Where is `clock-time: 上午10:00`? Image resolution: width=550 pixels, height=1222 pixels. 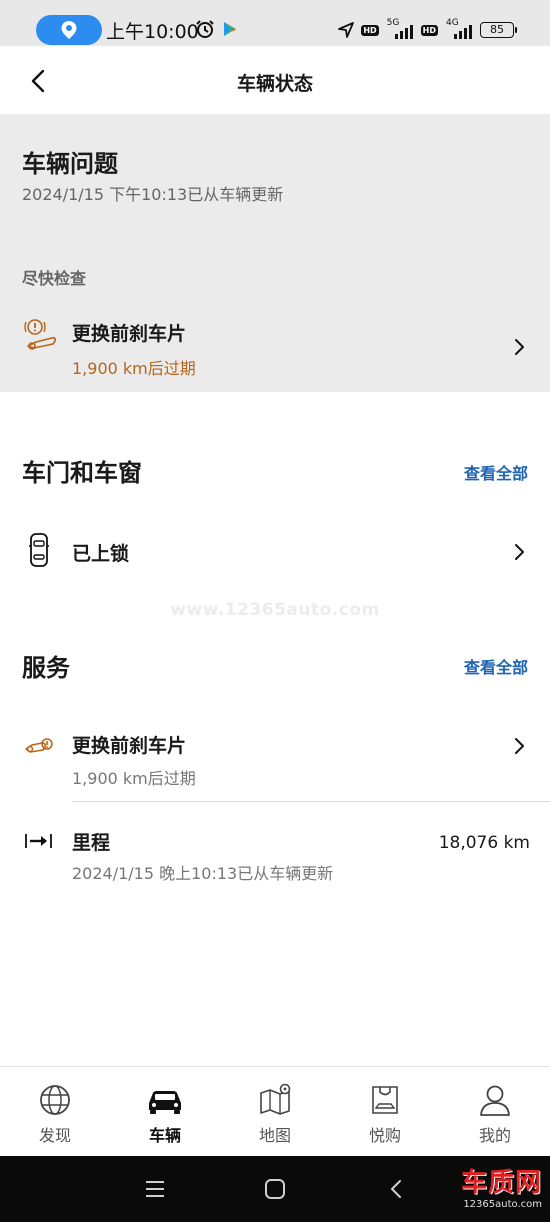 clock-time: 上午10:00 is located at coordinates (152, 32).